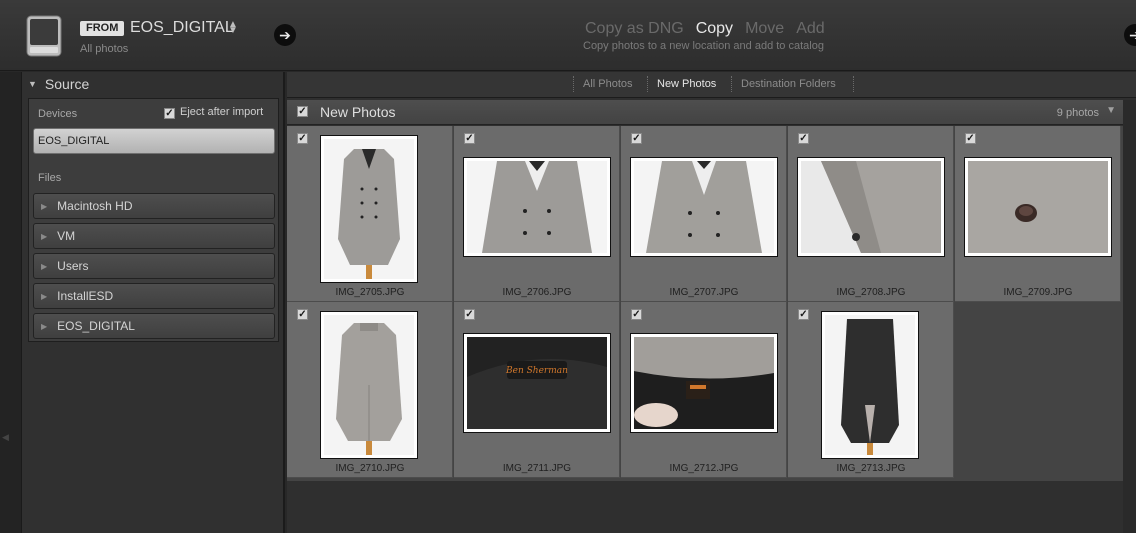  I want to click on mode-copy: Copy, so click(714, 28).